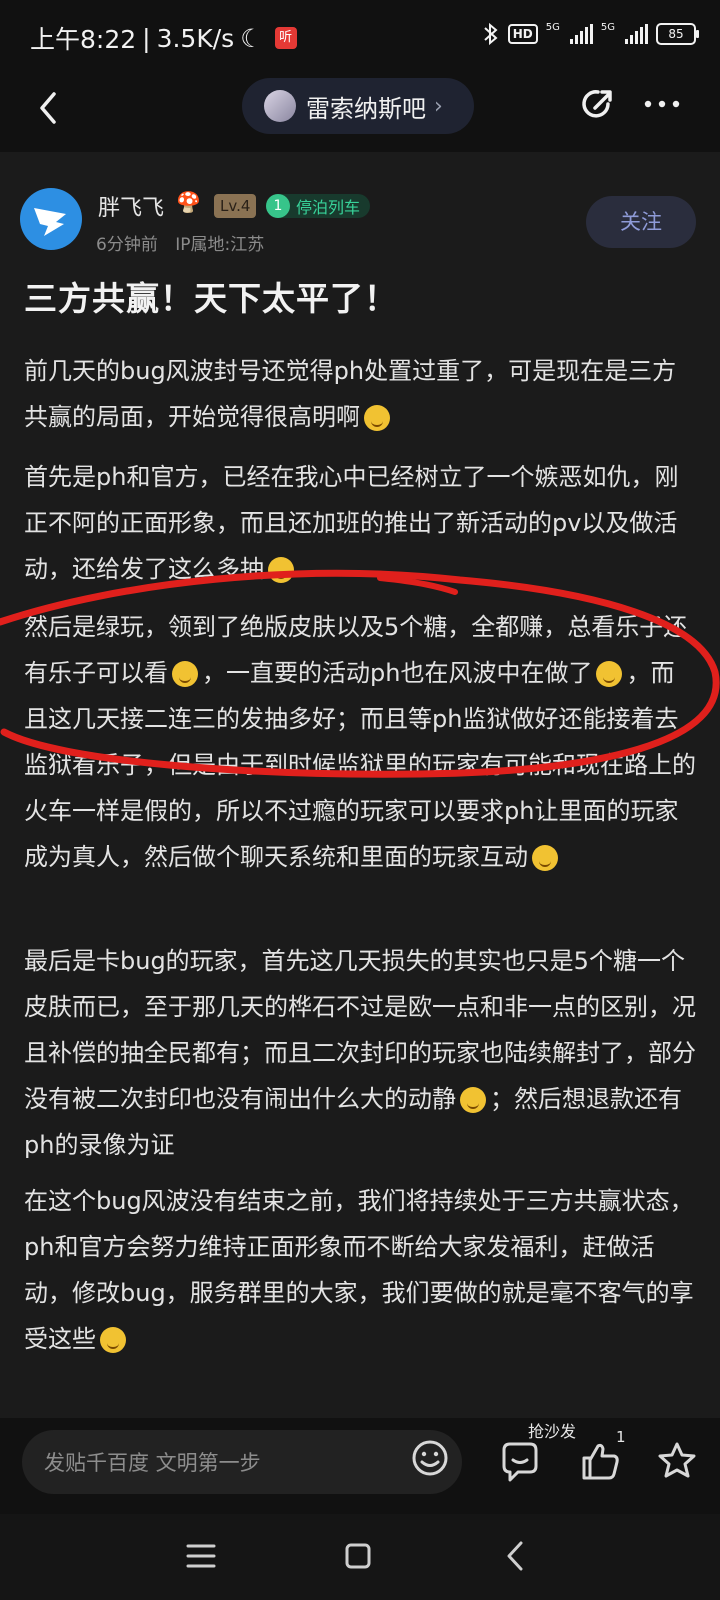  Describe the element at coordinates (83, 39) in the screenshot. I see `clock: 上午8:22` at that location.